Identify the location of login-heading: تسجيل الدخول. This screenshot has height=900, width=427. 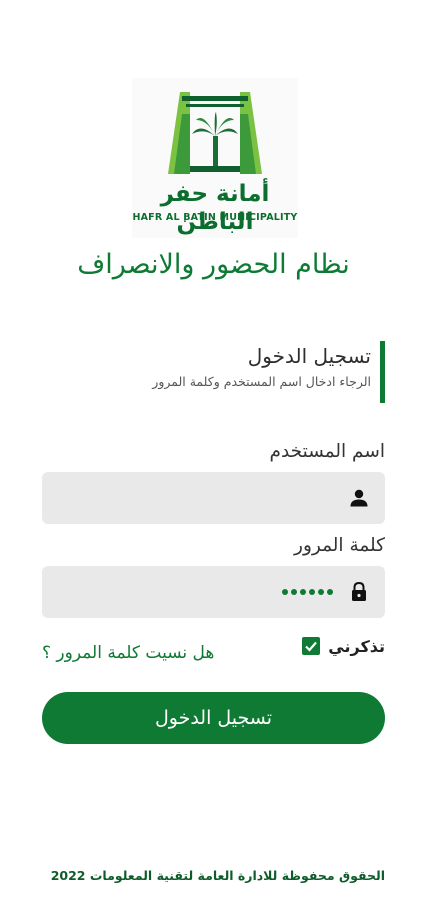
(309, 356).